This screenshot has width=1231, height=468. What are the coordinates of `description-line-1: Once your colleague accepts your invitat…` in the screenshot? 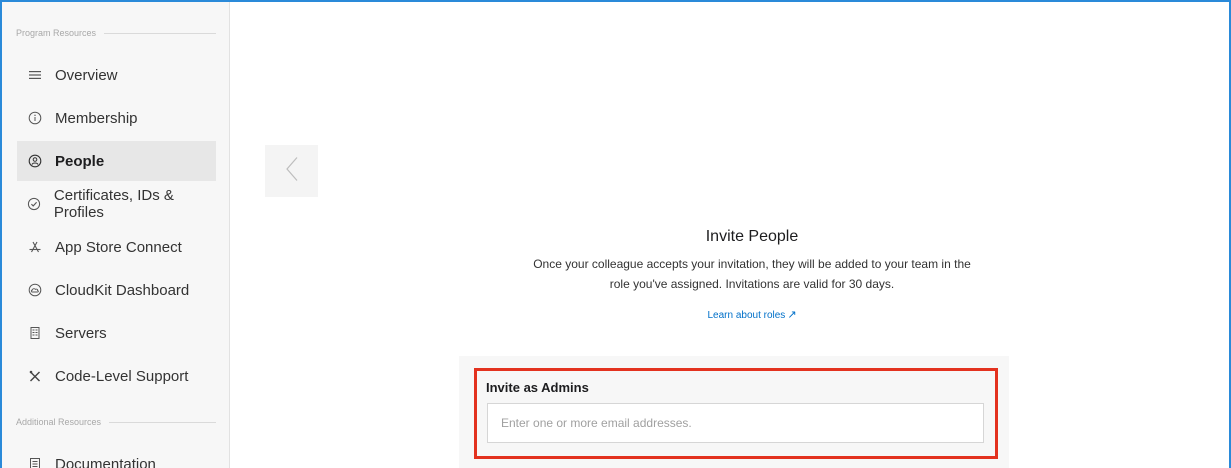 It's located at (752, 264).